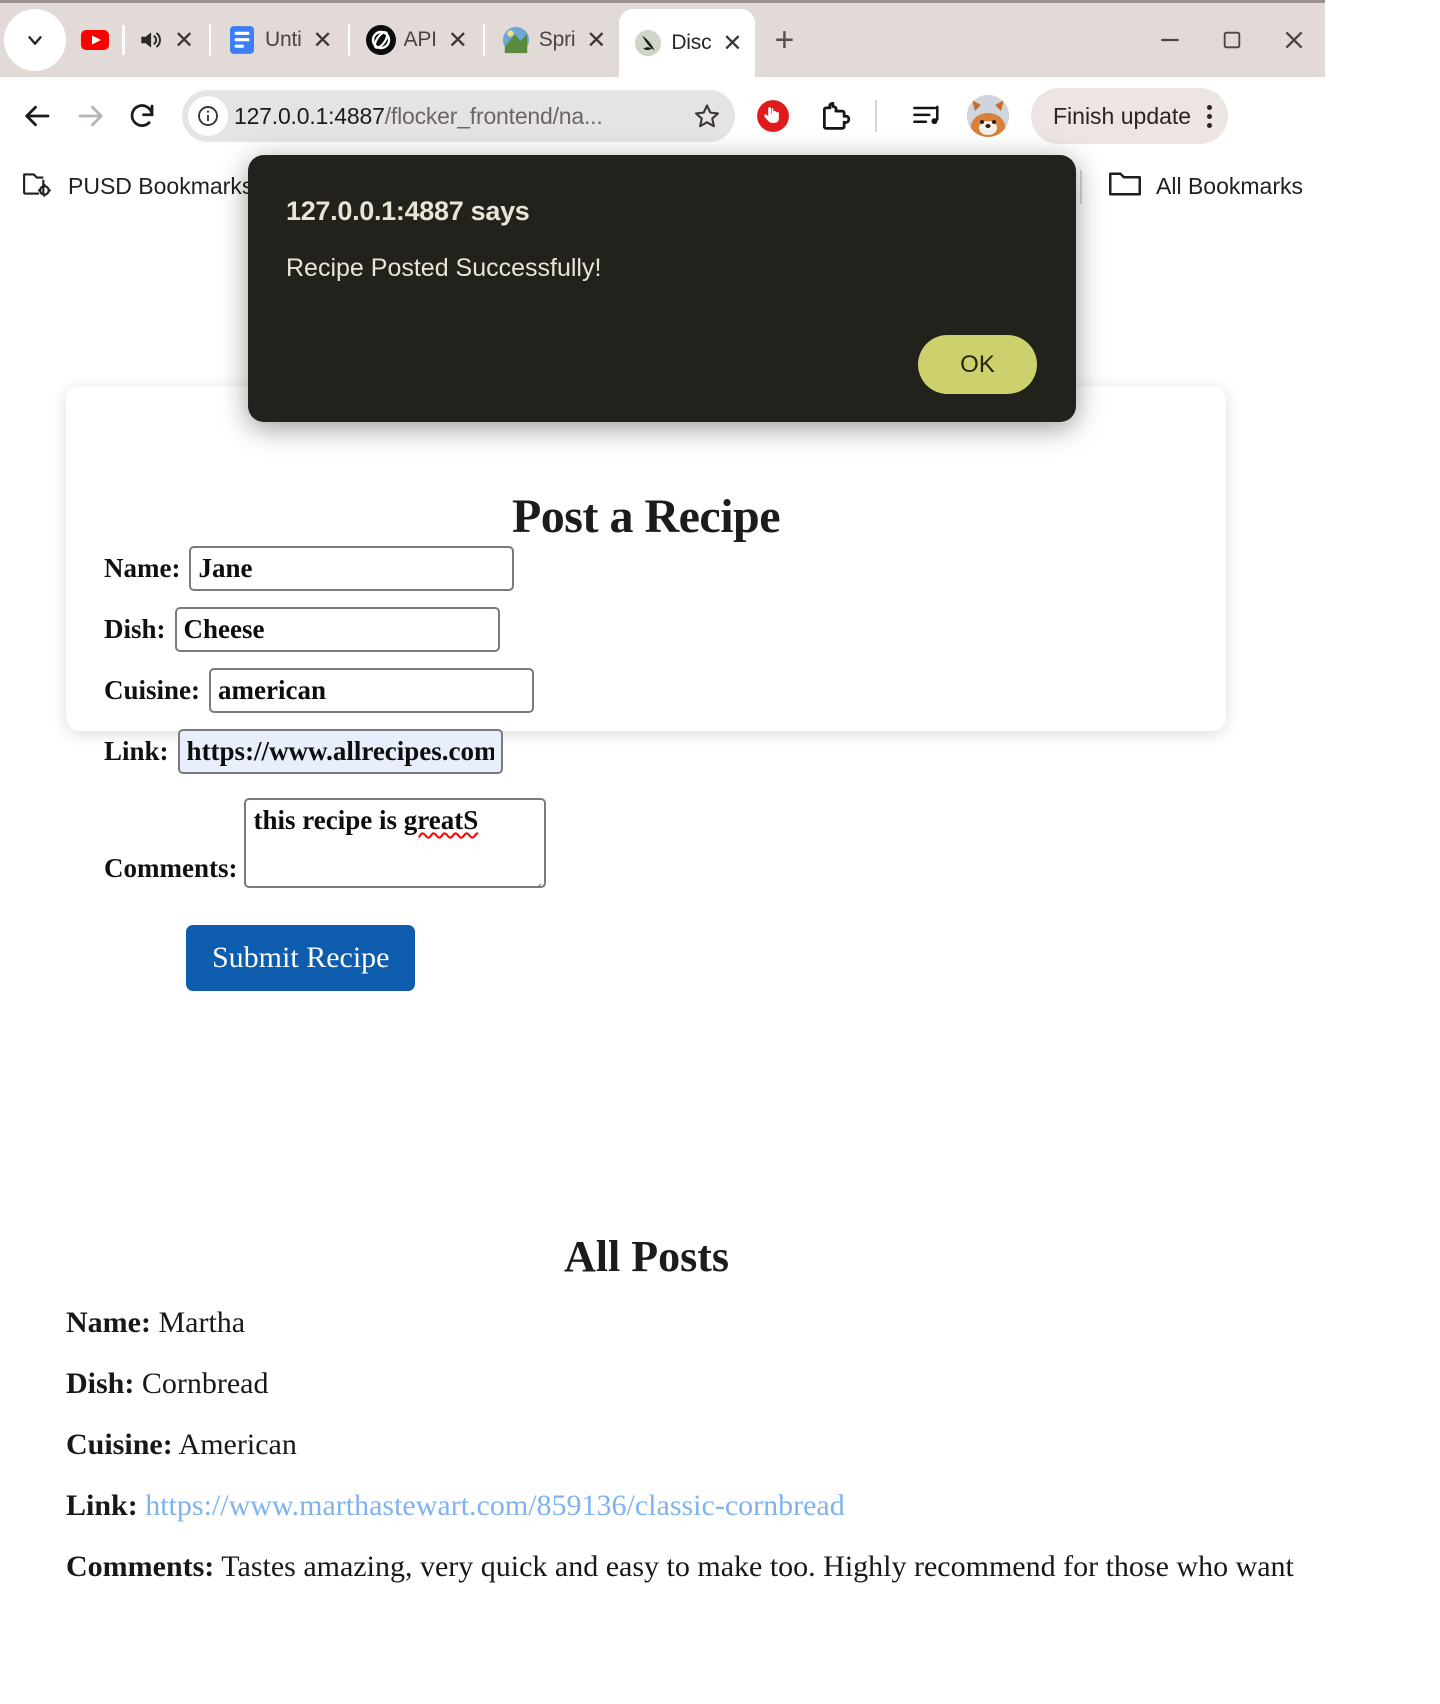  What do you see at coordinates (142, 116) in the screenshot?
I see `reload-icon` at bounding box center [142, 116].